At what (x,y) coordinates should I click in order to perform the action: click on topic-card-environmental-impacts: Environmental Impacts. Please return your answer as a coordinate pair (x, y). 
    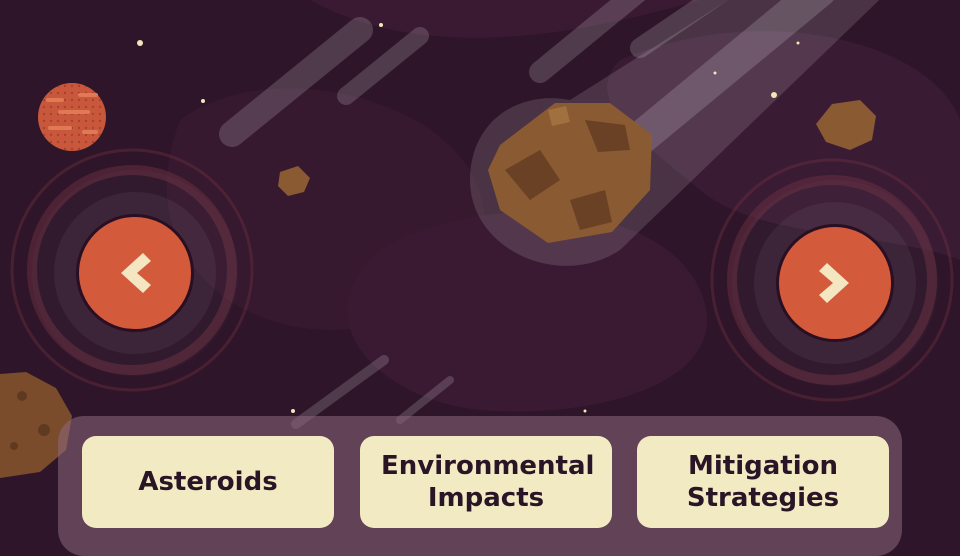
    Looking at the image, I should click on (486, 482).